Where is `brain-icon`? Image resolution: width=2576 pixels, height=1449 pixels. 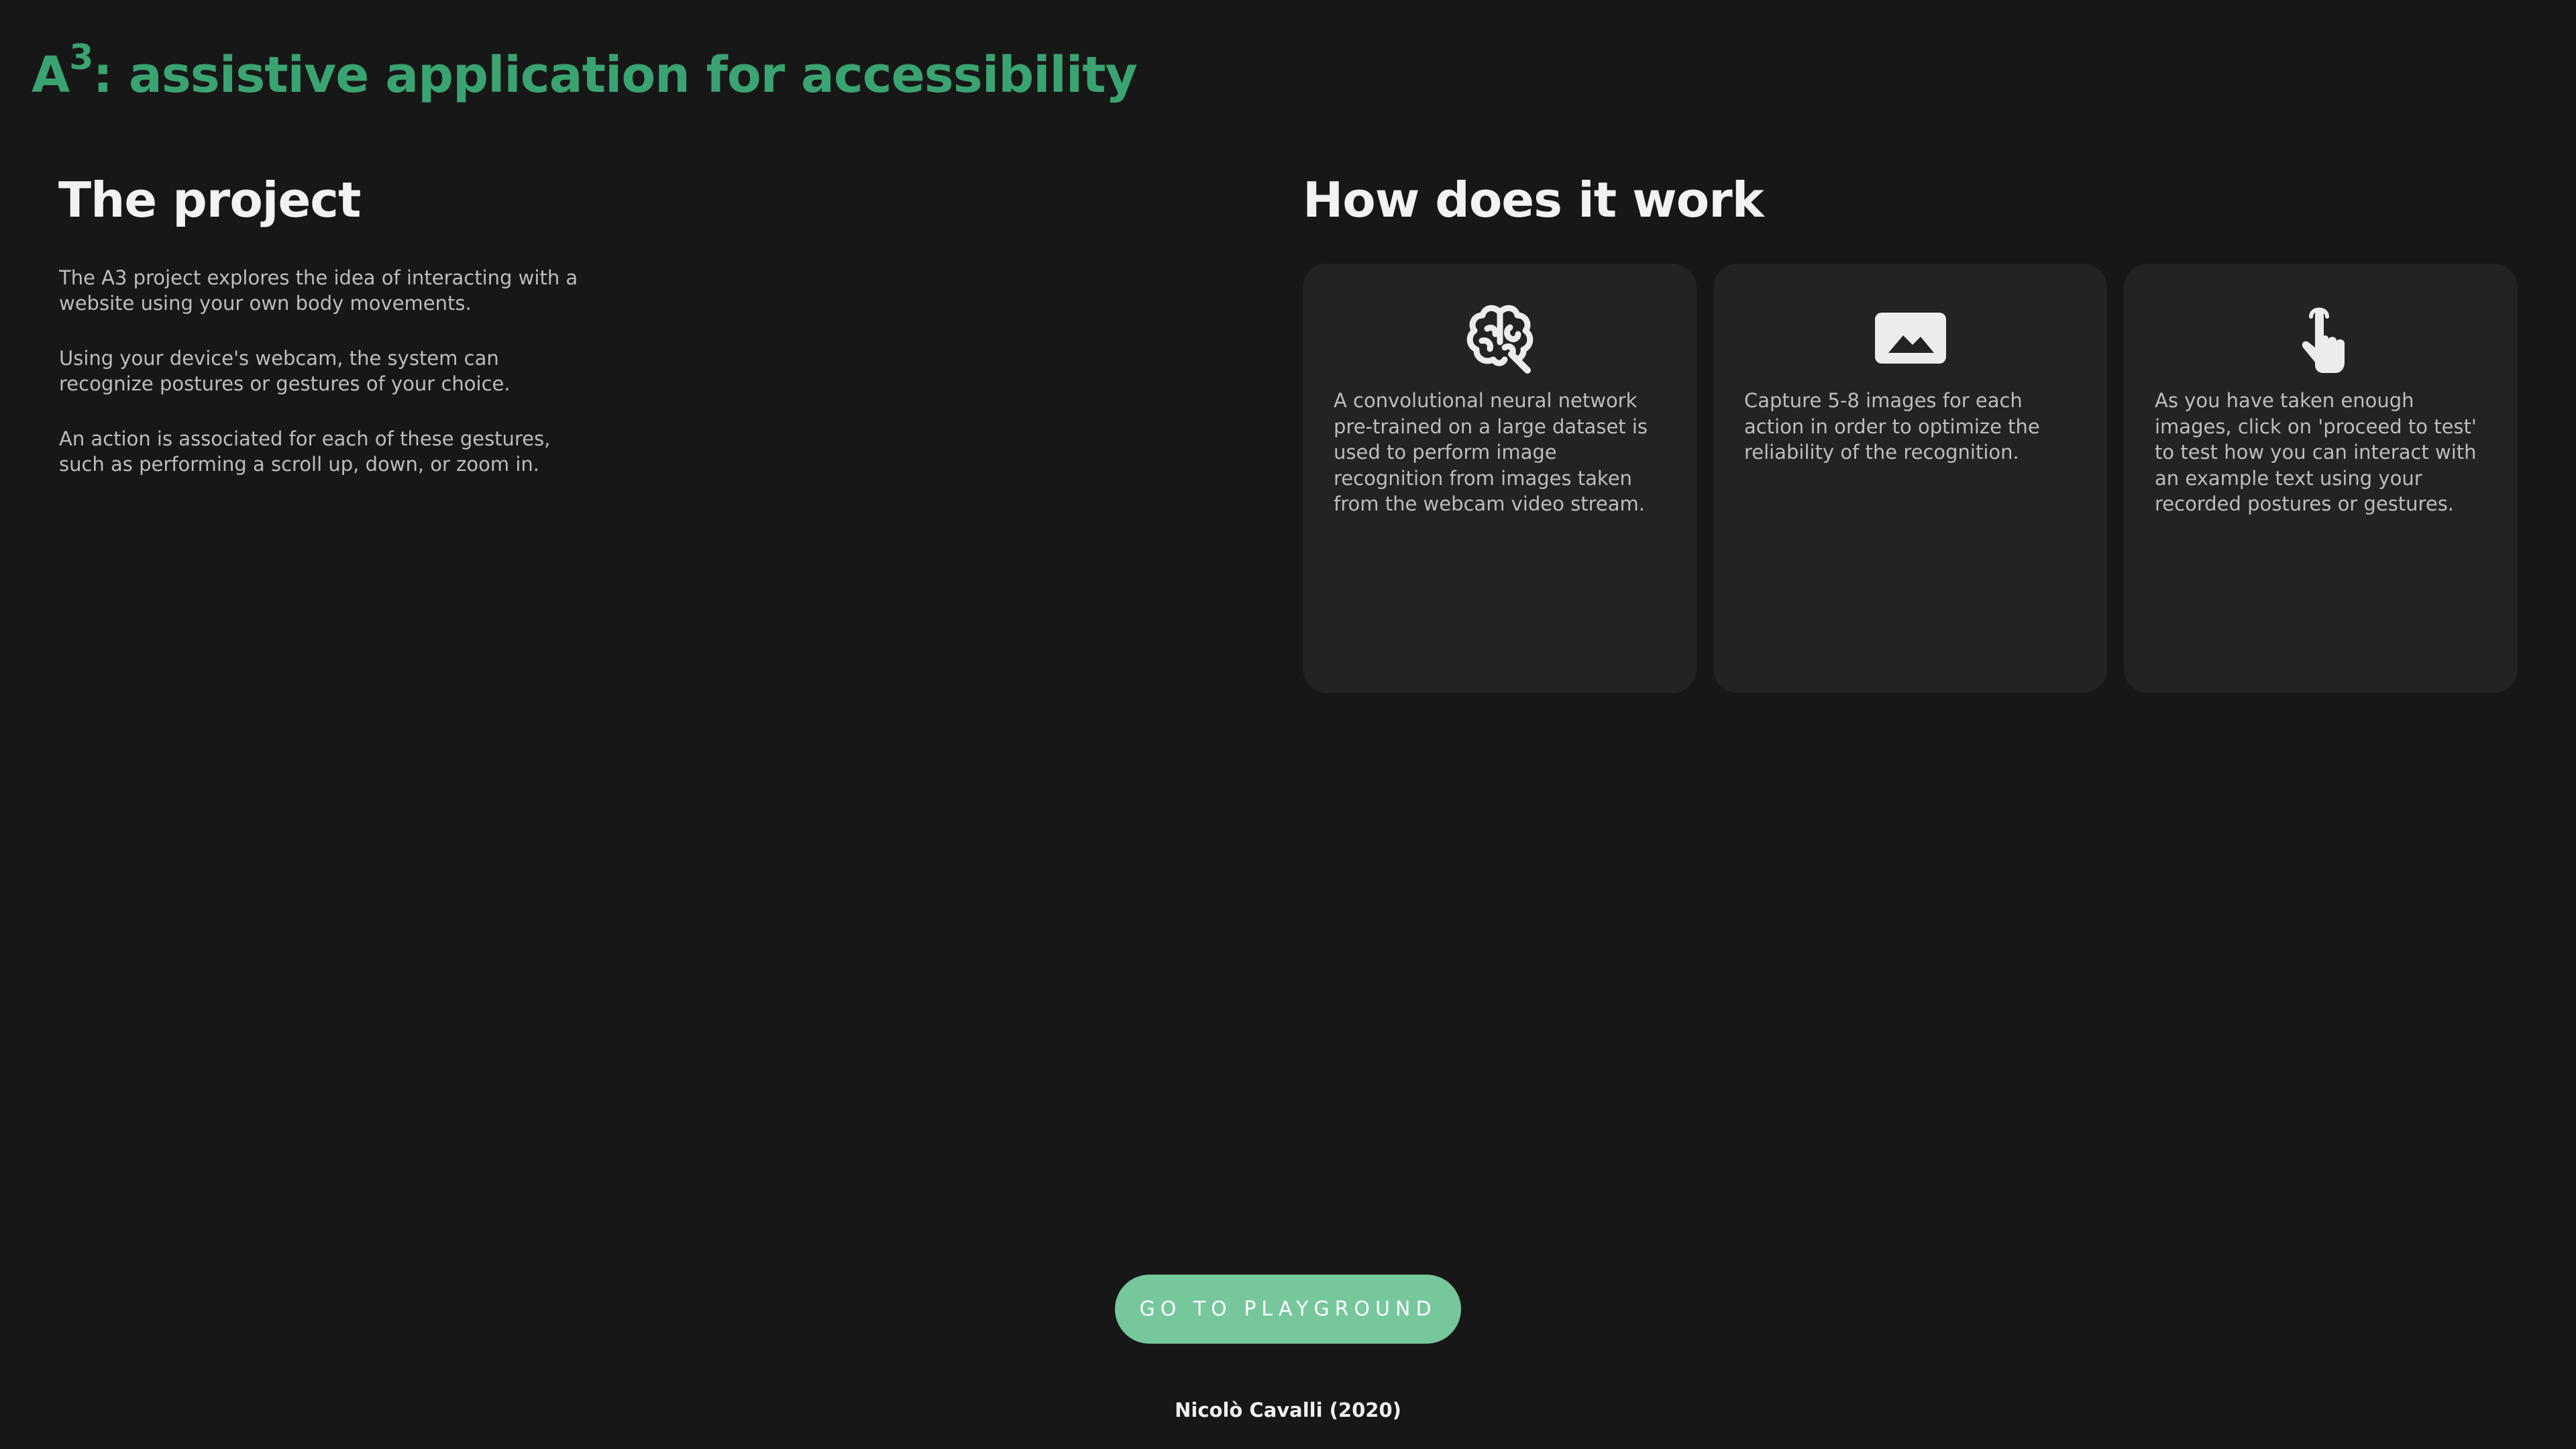 brain-icon is located at coordinates (1500, 337).